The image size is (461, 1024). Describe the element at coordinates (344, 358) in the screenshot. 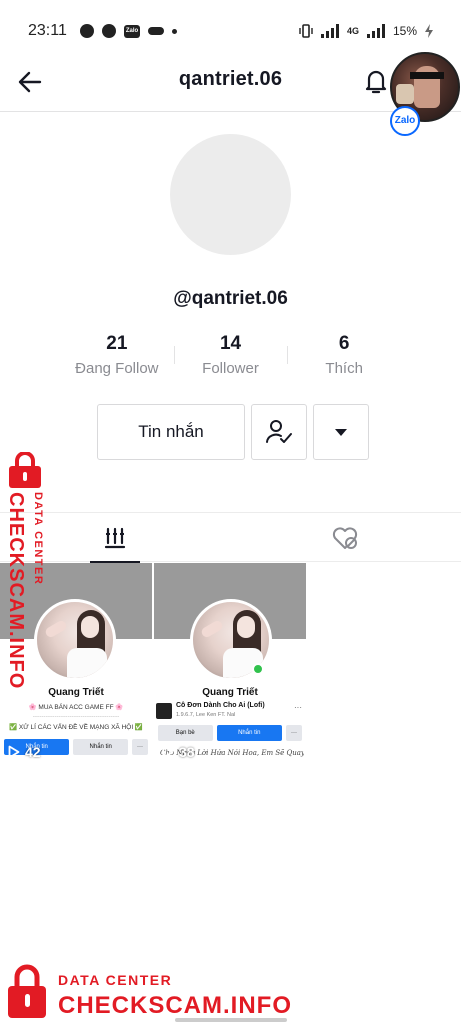

I see `stat-likes: 6 Thích` at that location.